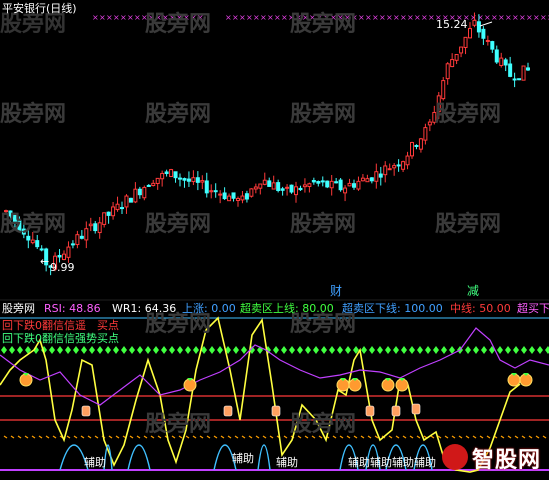 The width and height of the screenshot is (549, 480). Describe the element at coordinates (18, 308) in the screenshot. I see `indicator-name: 股旁网` at that location.